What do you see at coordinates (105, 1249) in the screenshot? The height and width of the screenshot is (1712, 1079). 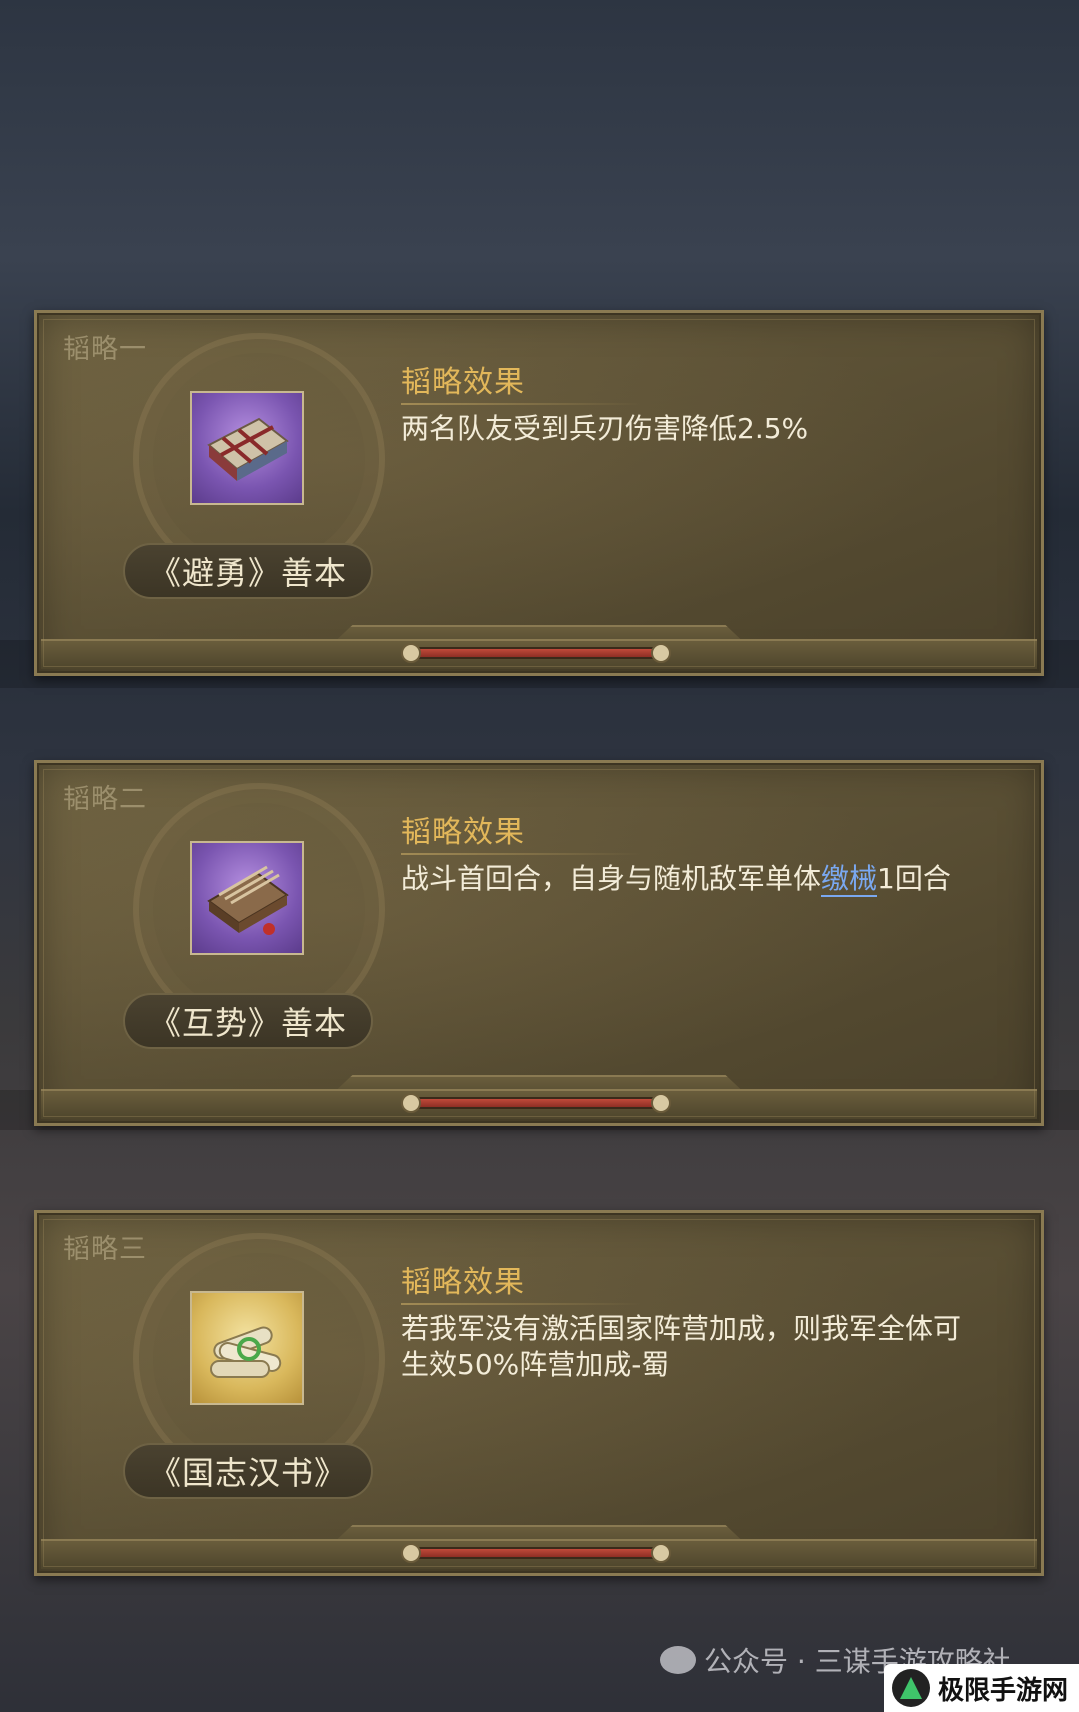 I see `card-tag: 韬略三` at bounding box center [105, 1249].